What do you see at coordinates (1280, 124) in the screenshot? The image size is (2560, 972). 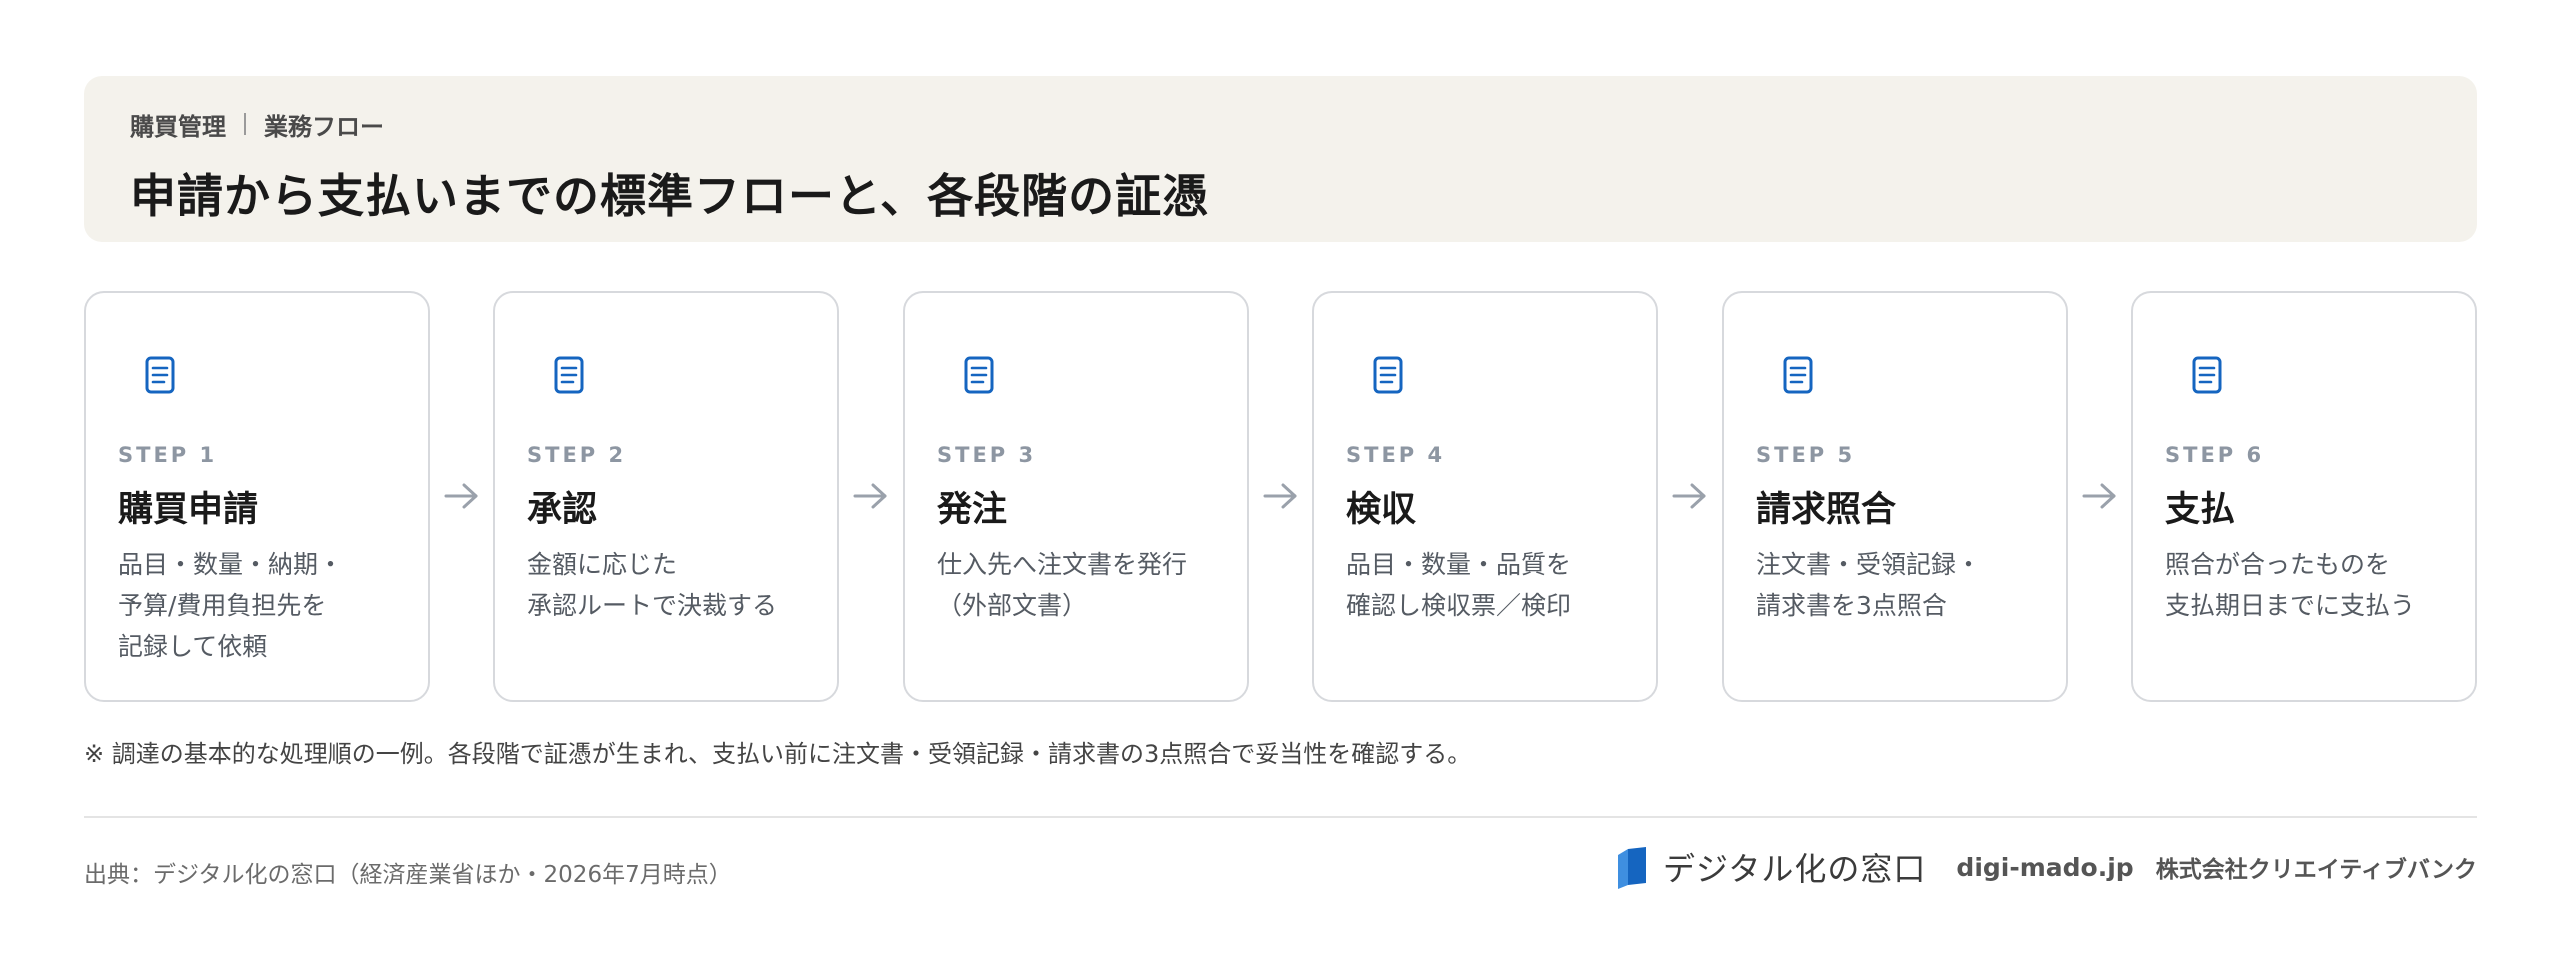 I see `breadcrumb: 購買管理 業務フロー` at bounding box center [1280, 124].